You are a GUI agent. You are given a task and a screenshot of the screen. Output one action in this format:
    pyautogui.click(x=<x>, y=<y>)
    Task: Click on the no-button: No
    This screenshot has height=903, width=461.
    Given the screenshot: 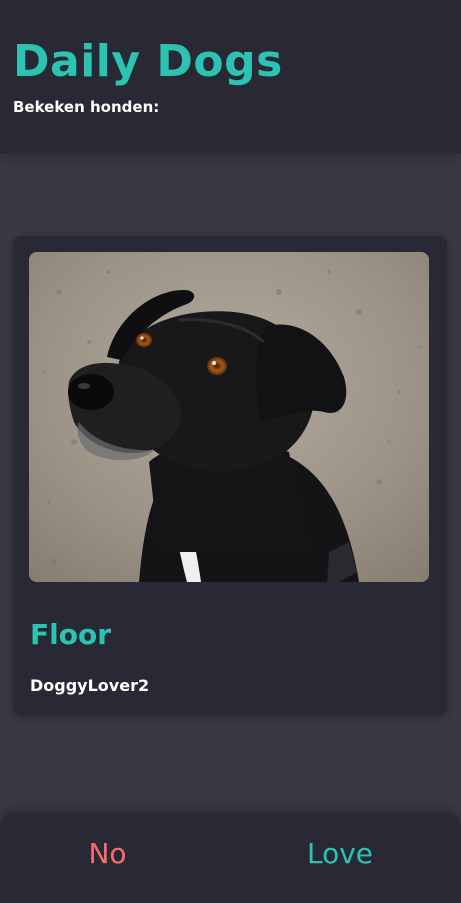 What is the action you would take?
    pyautogui.click(x=107, y=854)
    